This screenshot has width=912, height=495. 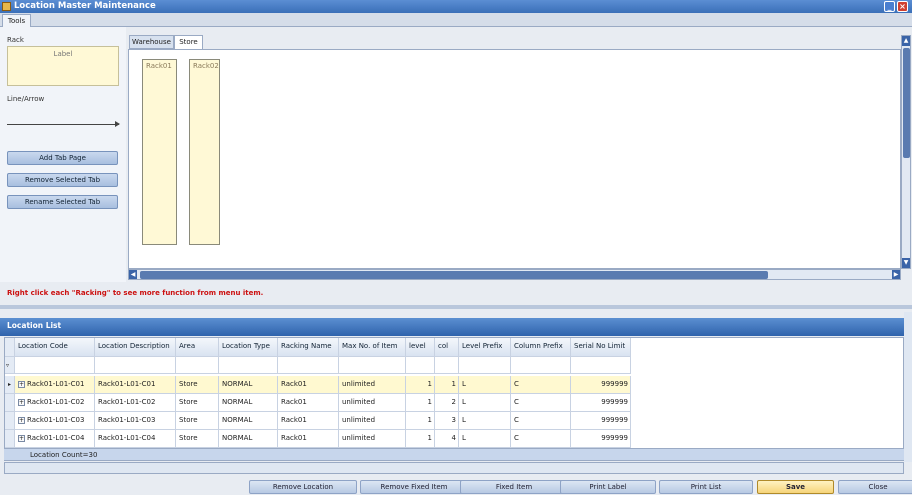 I want to click on cell-col: 1, so click(x=447, y=385).